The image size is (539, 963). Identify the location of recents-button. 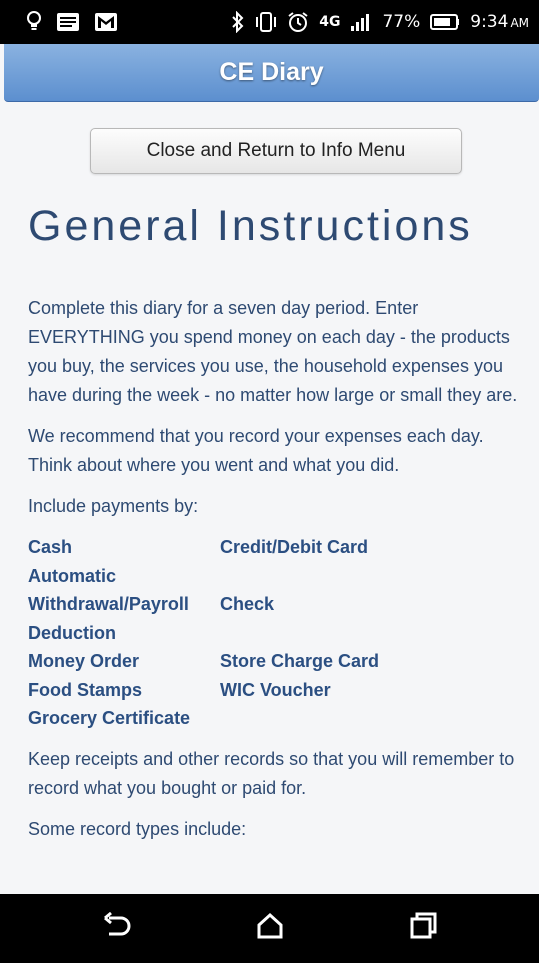
(423, 929).